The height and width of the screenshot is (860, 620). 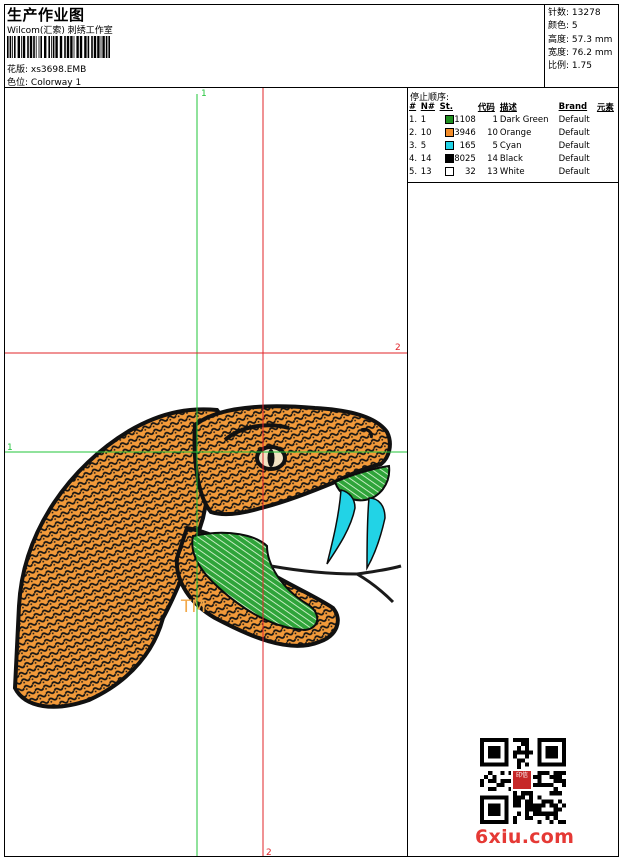 What do you see at coordinates (510, 145) in the screenshot?
I see `cell-description: Cyan` at bounding box center [510, 145].